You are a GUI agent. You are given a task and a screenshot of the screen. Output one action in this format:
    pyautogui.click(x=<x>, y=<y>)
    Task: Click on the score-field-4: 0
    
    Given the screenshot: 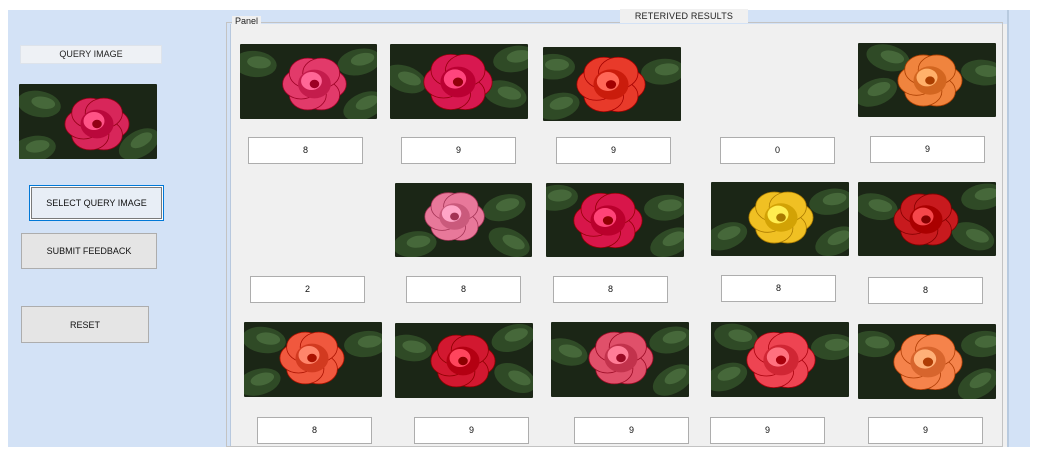 What is the action you would take?
    pyautogui.click(x=777, y=150)
    